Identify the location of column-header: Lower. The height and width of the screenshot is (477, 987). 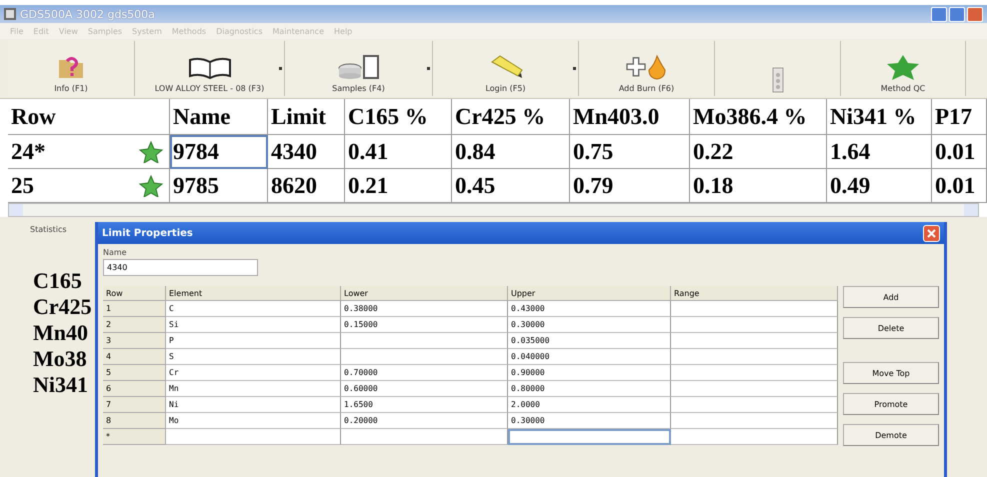
(424, 293).